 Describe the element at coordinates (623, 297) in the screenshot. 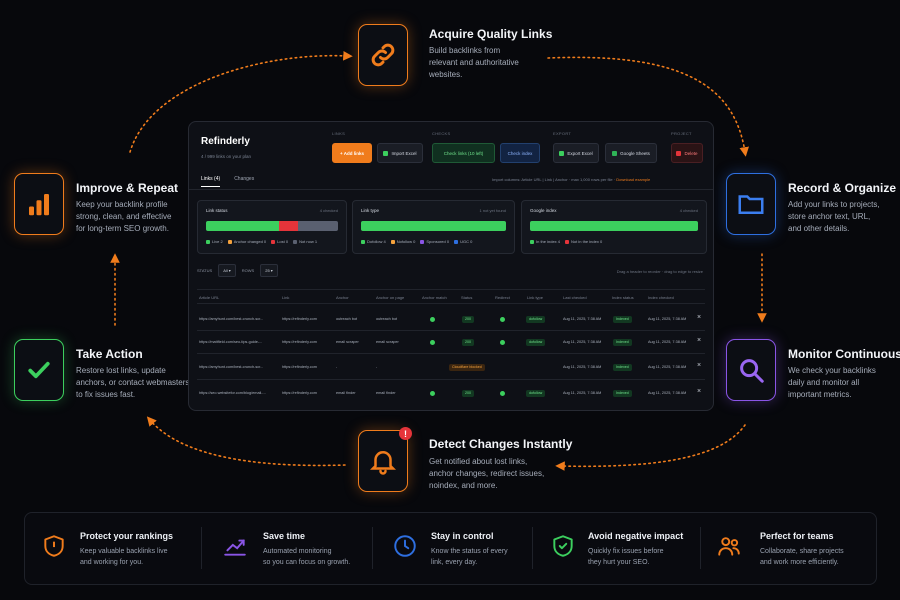

I see `col-index-status: Index status` at that location.